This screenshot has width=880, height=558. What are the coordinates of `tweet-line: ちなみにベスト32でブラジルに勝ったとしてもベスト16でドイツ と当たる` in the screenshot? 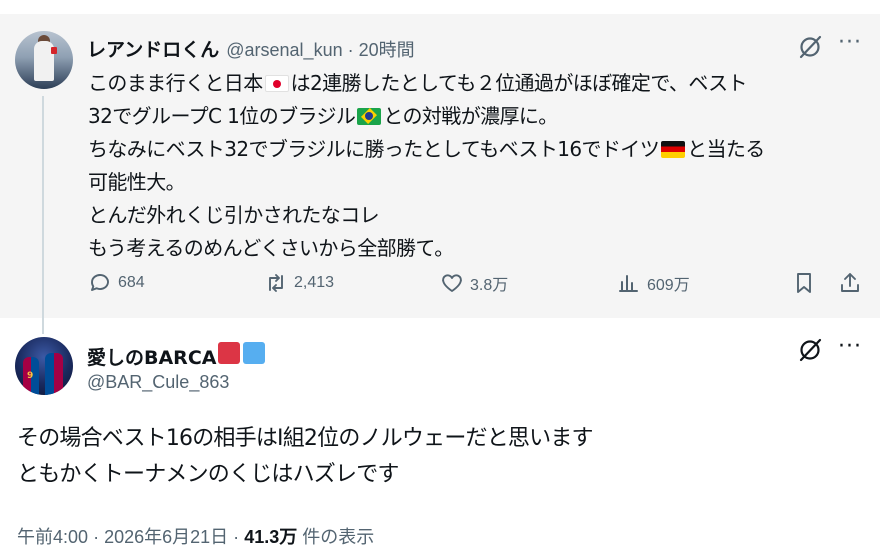 It's located at (426, 149).